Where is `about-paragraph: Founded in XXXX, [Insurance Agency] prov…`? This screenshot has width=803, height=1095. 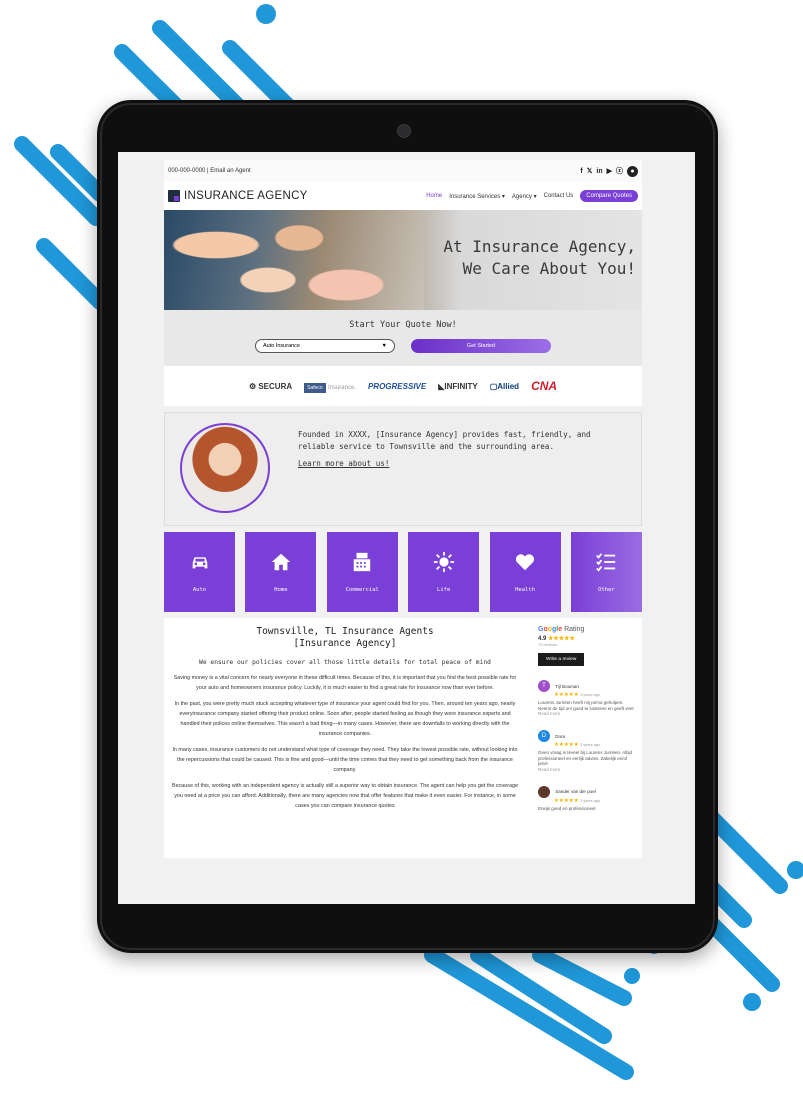 about-paragraph: Founded in XXXX, [Insurance Agency] prov… is located at coordinates (444, 440).